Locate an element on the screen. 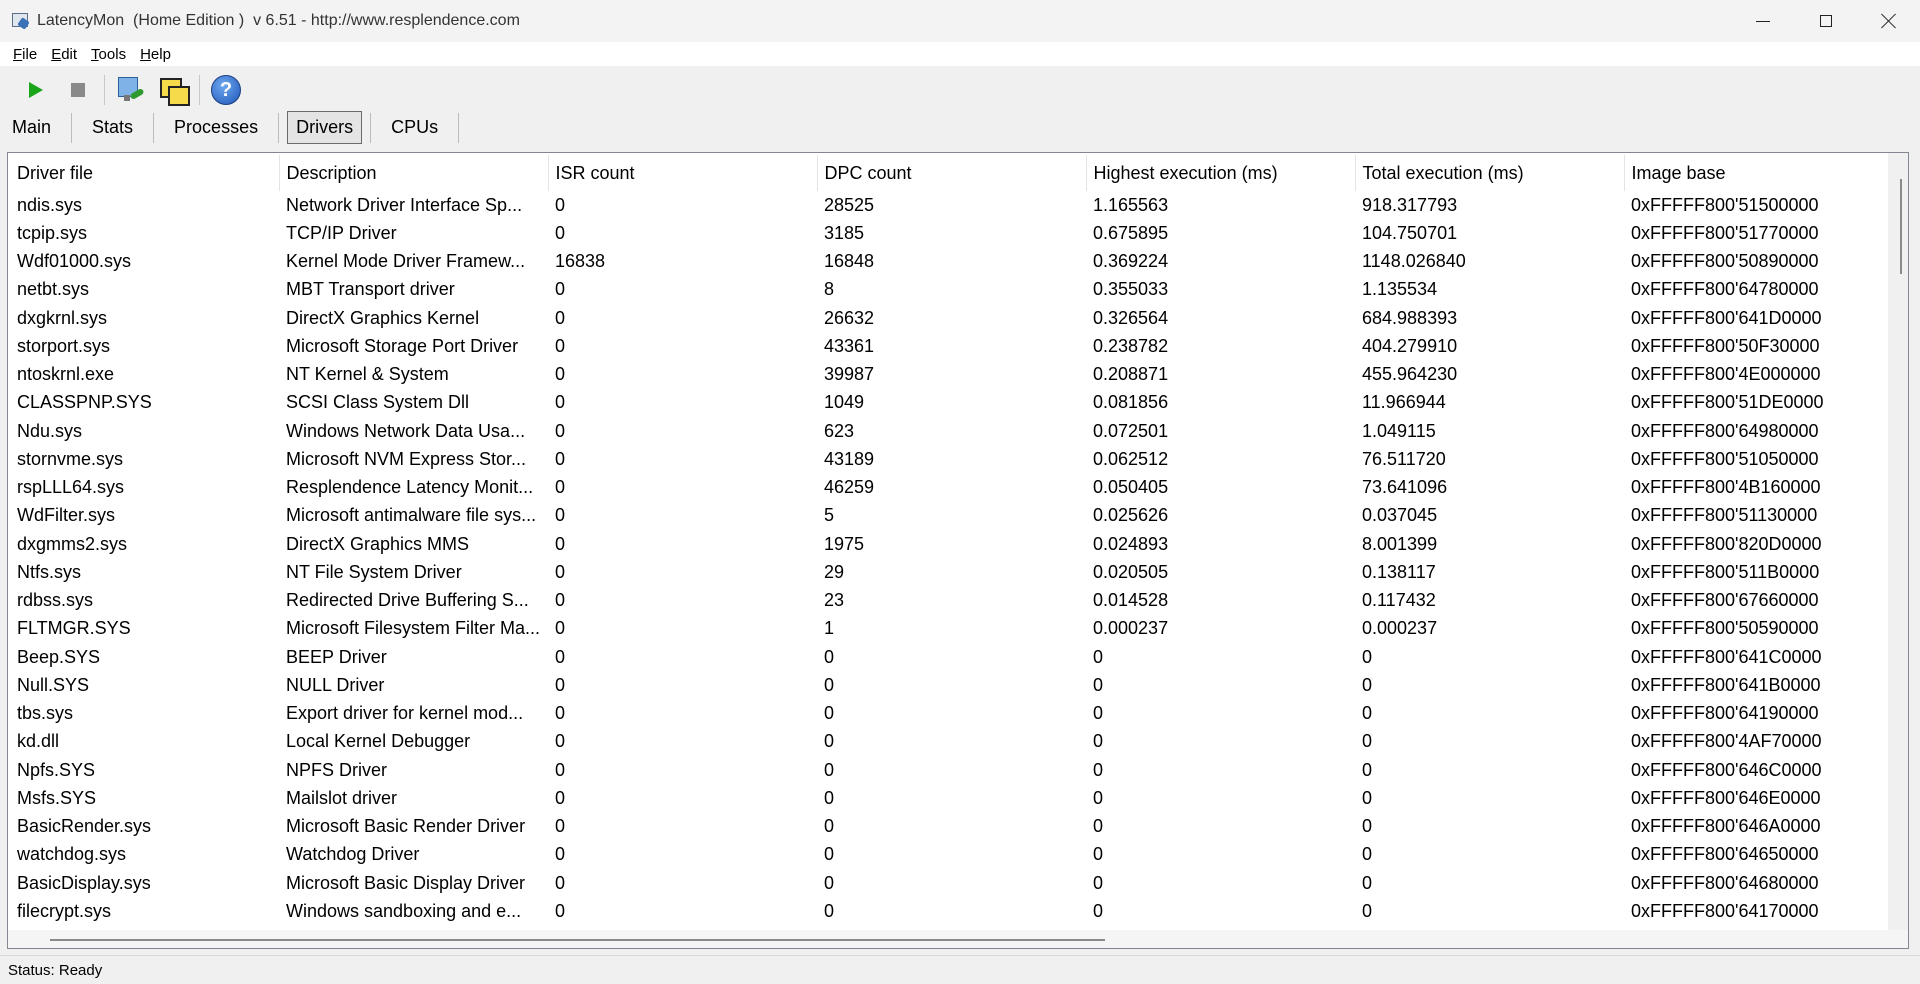  minimize-icon is located at coordinates (1762, 21).